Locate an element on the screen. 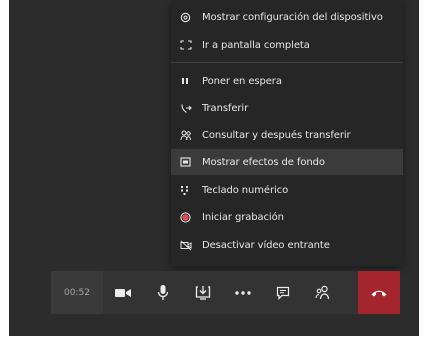  pause-icon is located at coordinates (191, 81).